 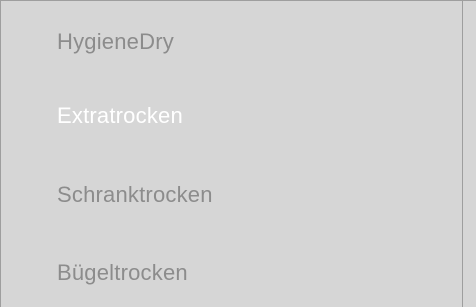 I want to click on menu-item-buegeltrocken: Bügeltrocken, so click(x=122, y=273).